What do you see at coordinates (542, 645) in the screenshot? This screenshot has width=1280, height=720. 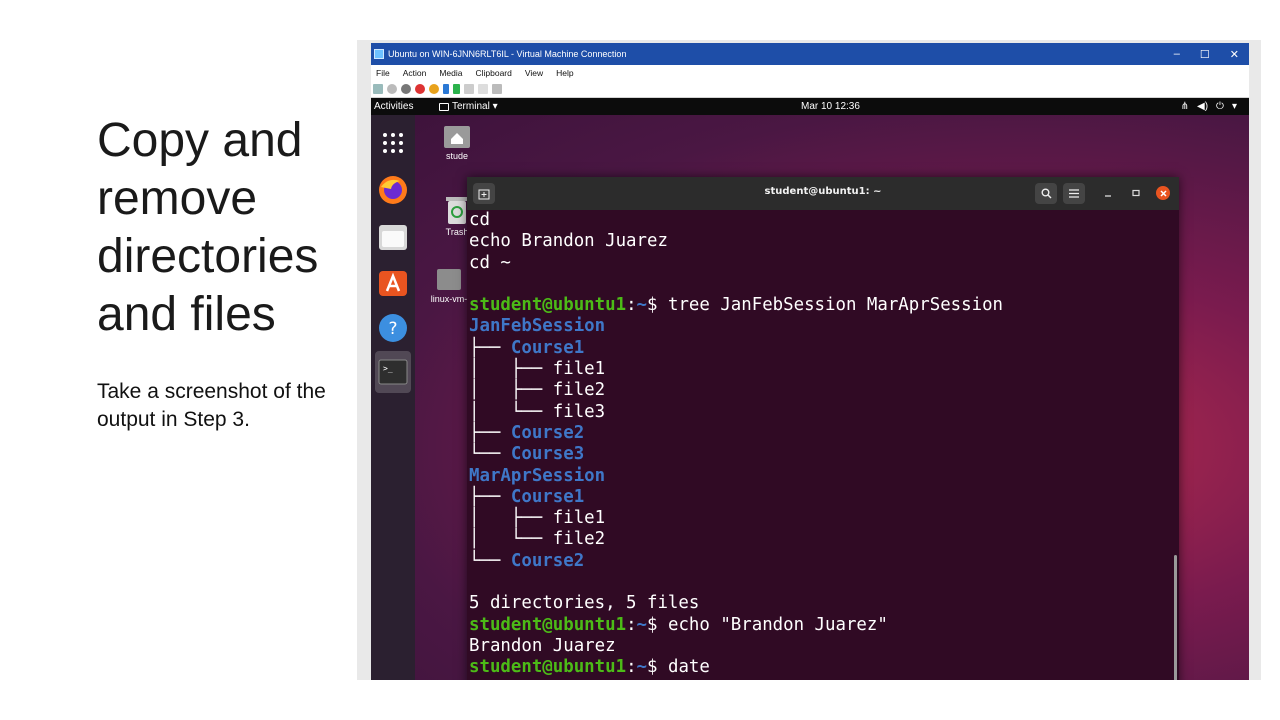 I see `terminal-text-segment: Brandon Juarez` at bounding box center [542, 645].